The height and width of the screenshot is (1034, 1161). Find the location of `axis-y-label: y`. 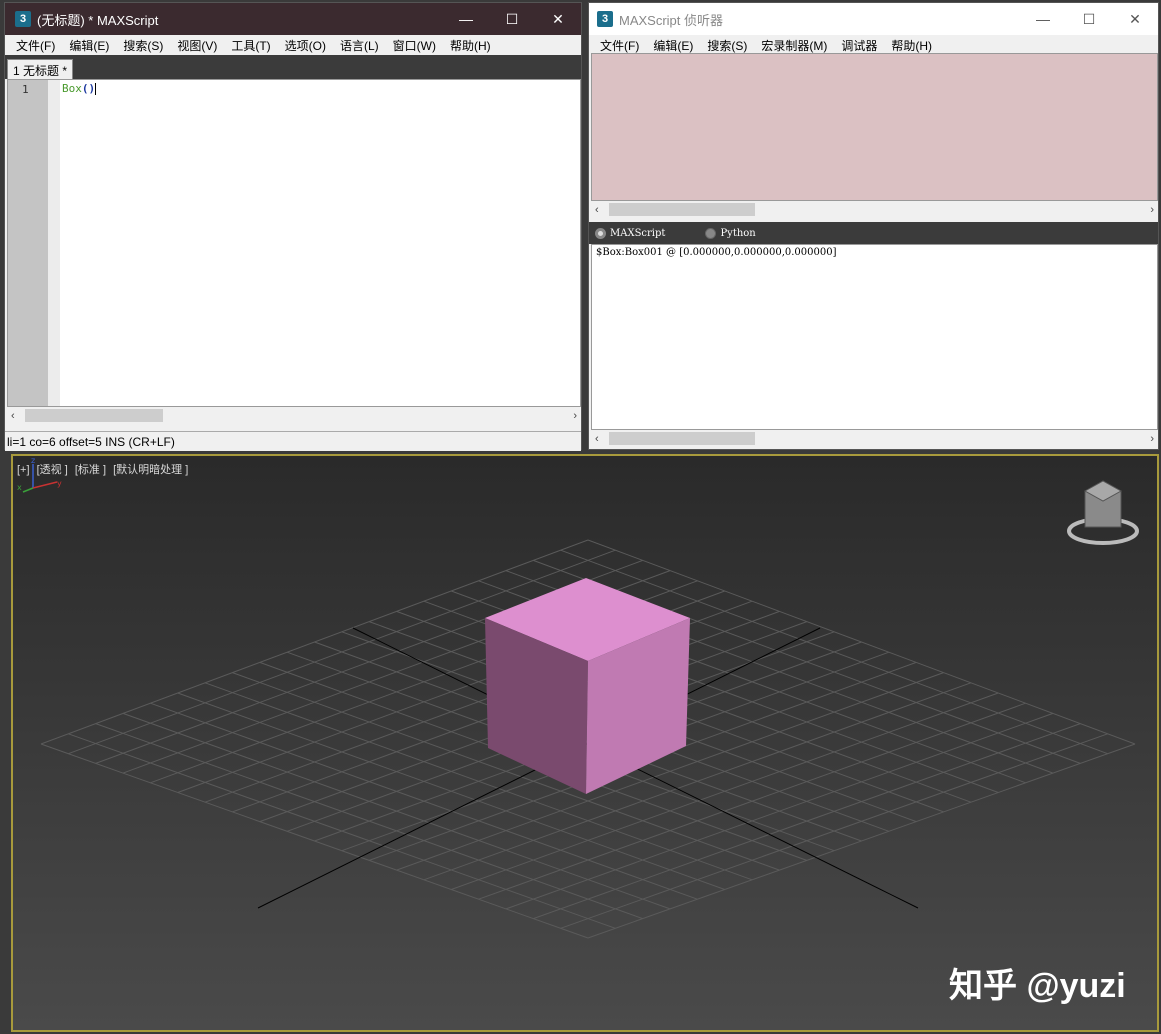

axis-y-label: y is located at coordinates (59, 483).